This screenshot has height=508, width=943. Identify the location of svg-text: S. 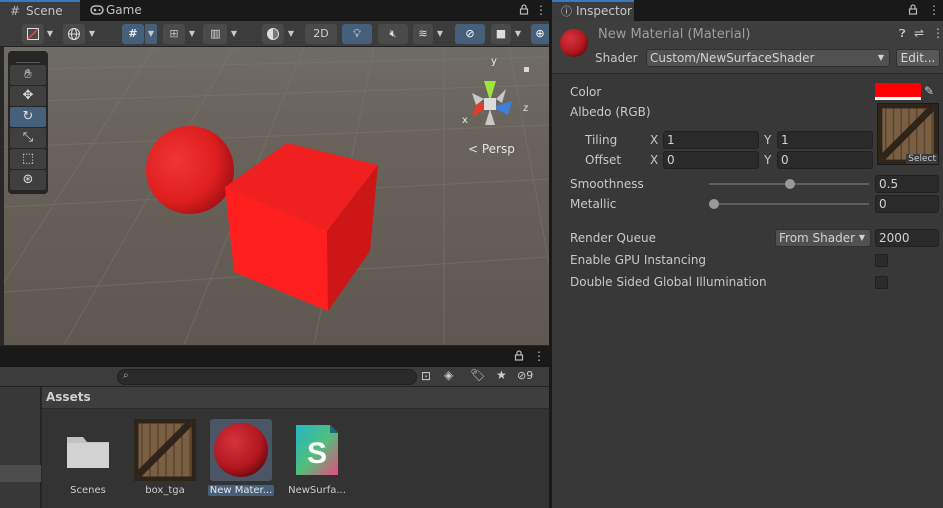
(317, 453).